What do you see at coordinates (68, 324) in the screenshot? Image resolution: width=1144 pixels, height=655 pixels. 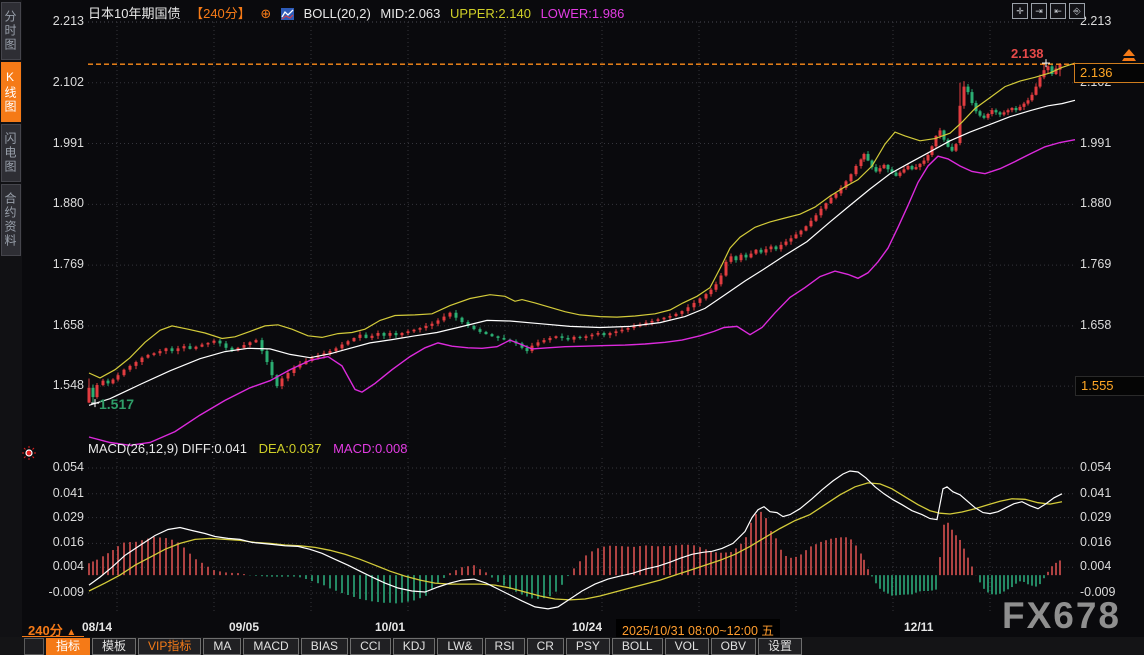 I see `price-tick-left: 1.658` at bounding box center [68, 324].